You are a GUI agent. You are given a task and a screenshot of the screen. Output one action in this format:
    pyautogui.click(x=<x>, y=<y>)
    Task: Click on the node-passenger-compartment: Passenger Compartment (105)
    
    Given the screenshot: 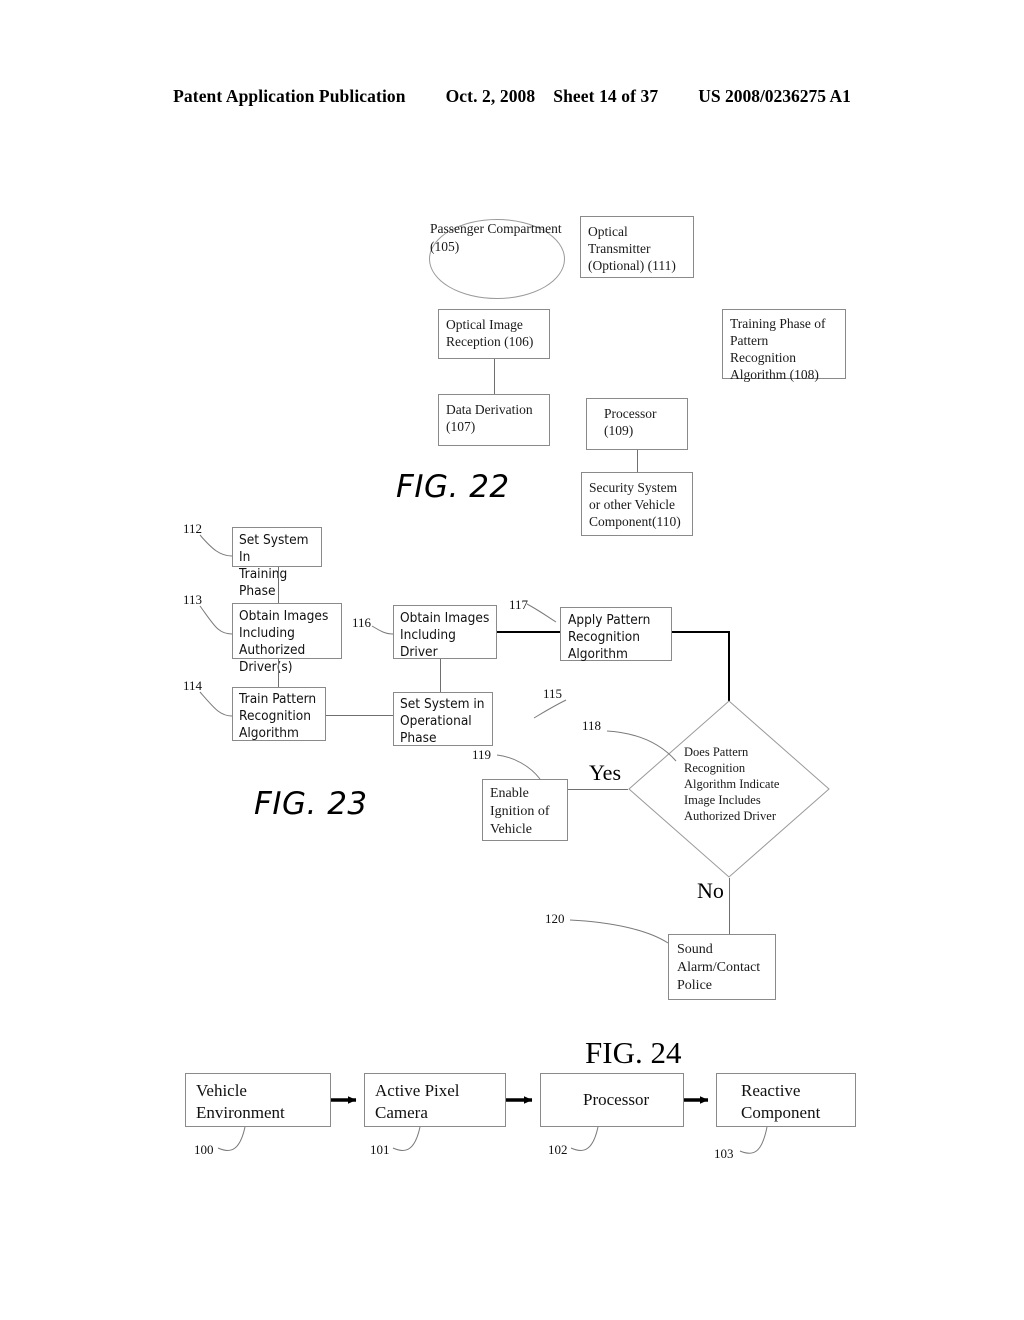 What is the action you would take?
    pyautogui.click(x=497, y=259)
    